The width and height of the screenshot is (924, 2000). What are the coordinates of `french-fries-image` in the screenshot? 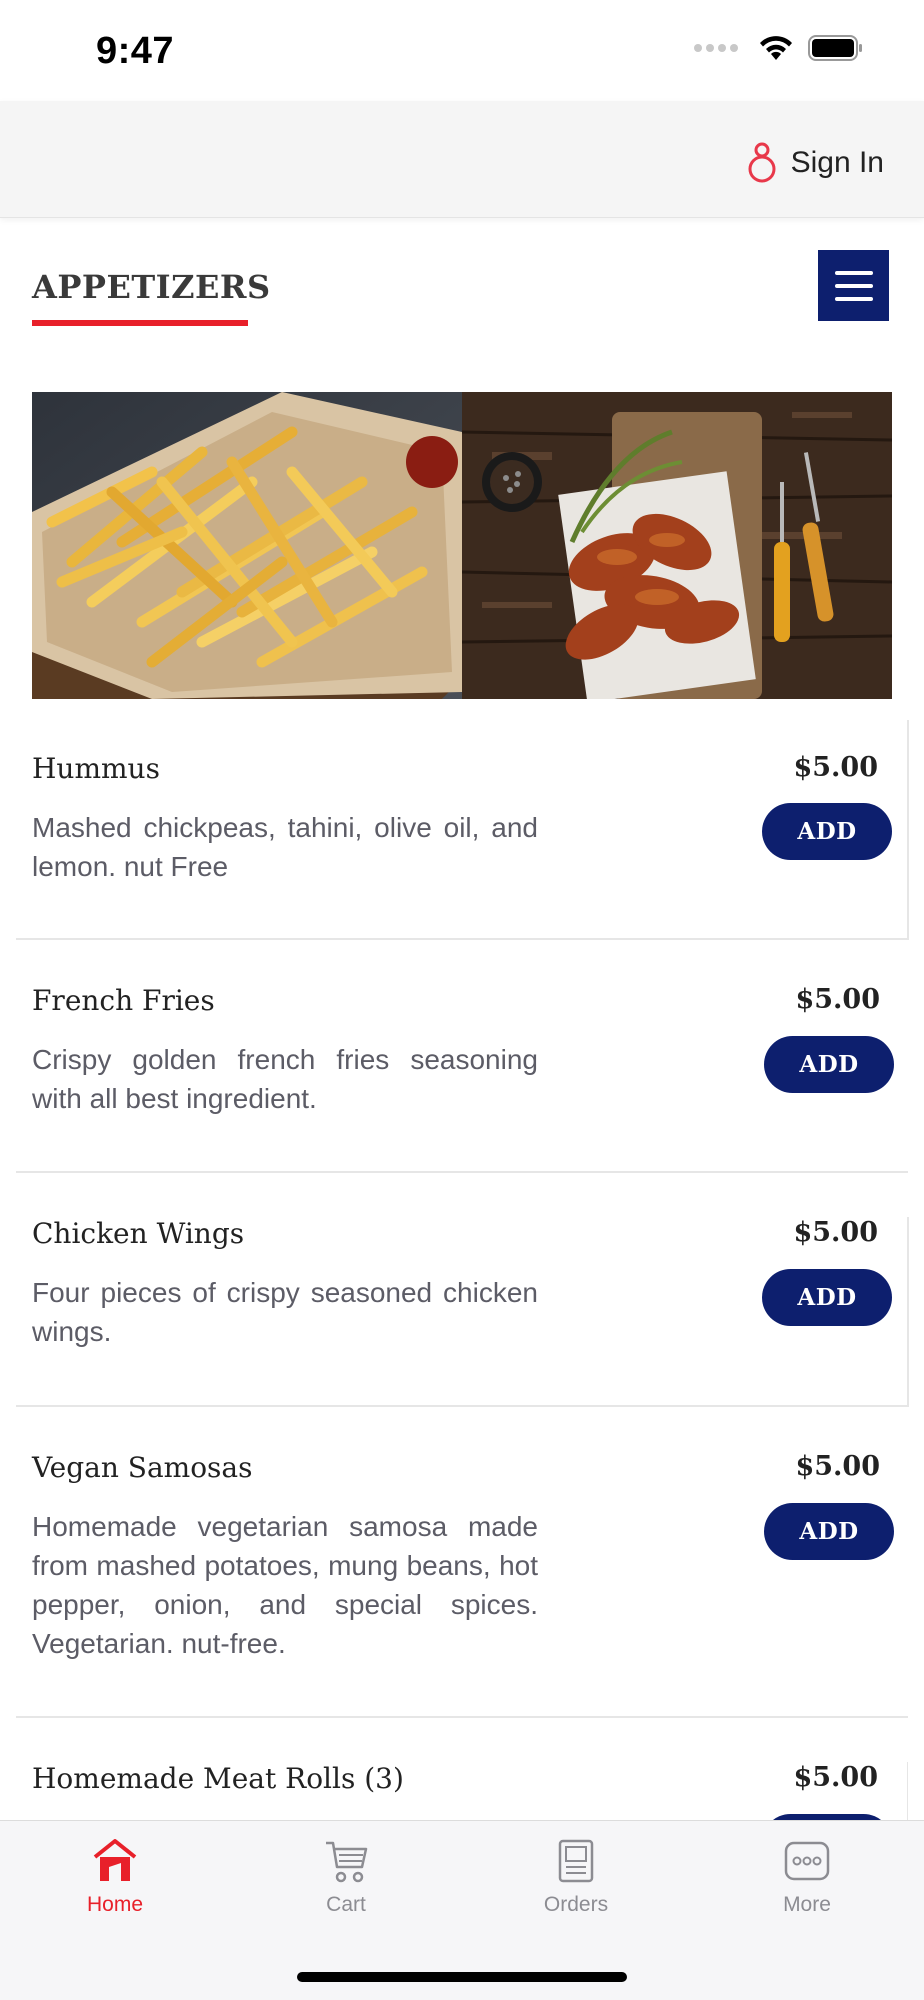 It's located at (247, 545).